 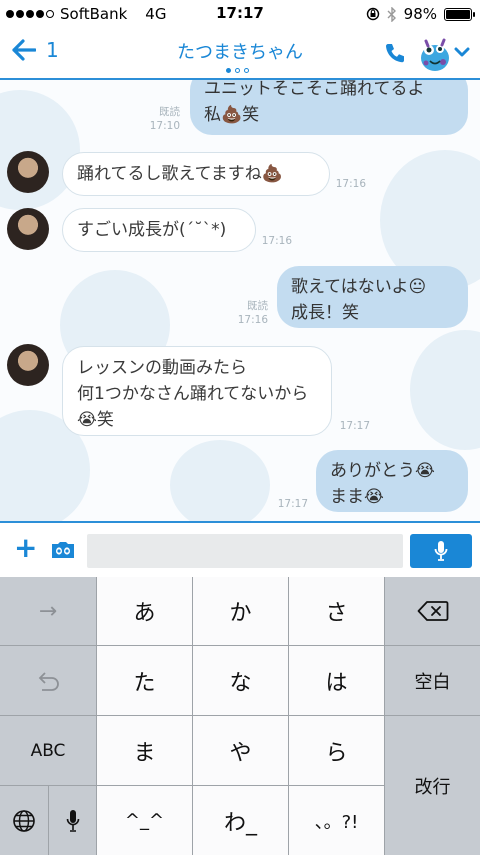 What do you see at coordinates (391, 14) in the screenshot?
I see `bluetooth-icon` at bounding box center [391, 14].